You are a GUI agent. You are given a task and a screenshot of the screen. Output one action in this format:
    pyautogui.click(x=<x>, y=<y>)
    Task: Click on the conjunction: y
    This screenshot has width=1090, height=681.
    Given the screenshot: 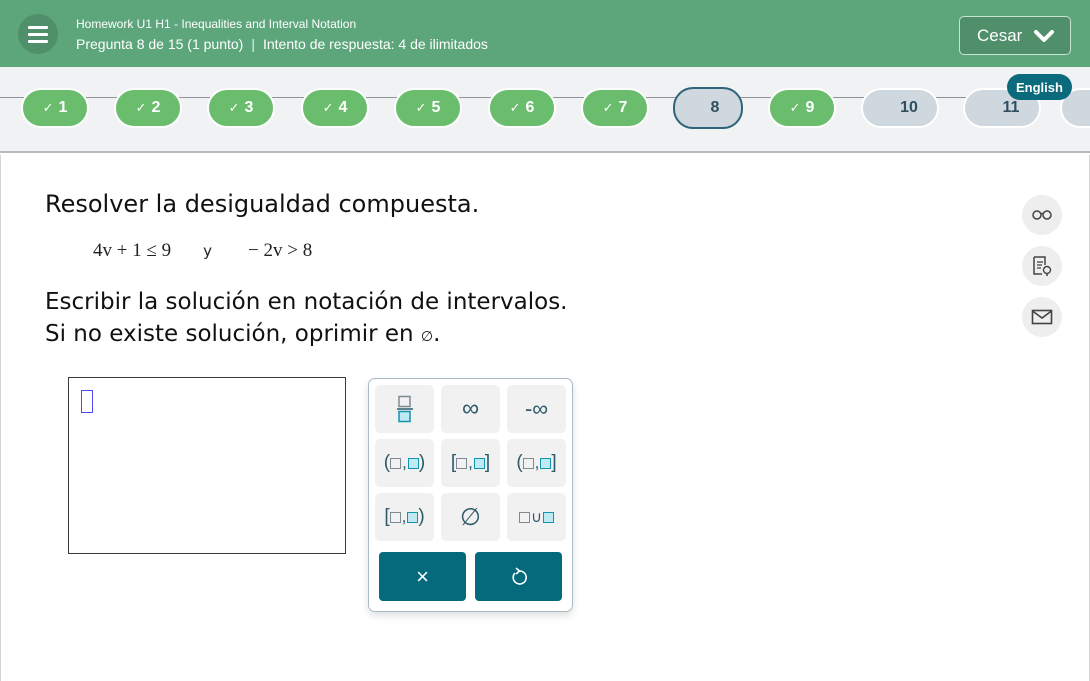 What is the action you would take?
    pyautogui.click(x=208, y=251)
    